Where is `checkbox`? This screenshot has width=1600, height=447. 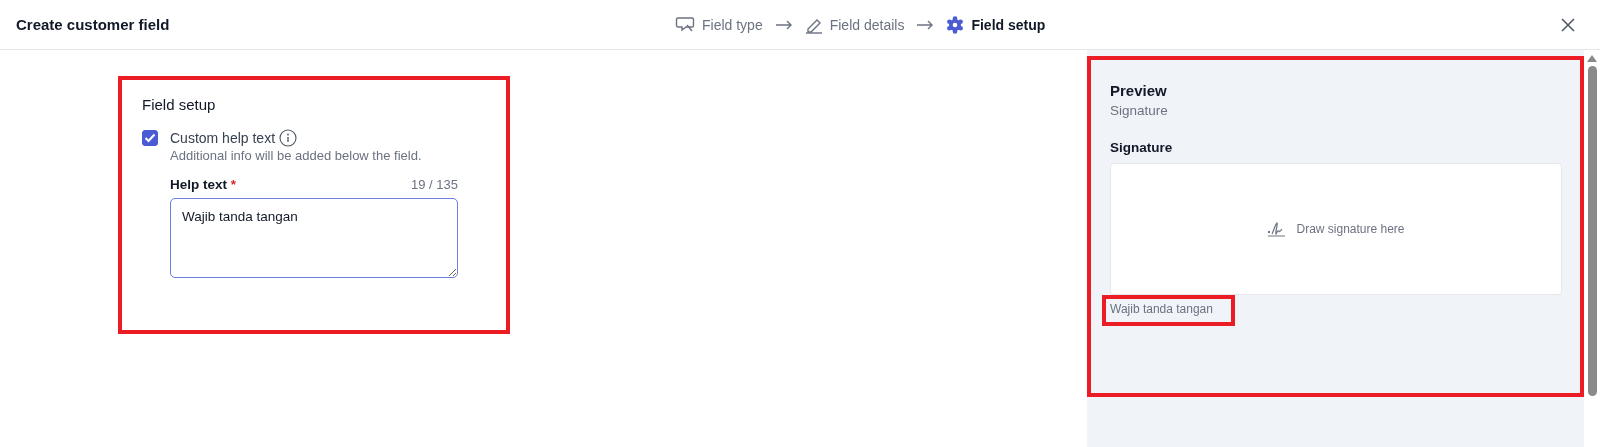
checkbox is located at coordinates (150, 138).